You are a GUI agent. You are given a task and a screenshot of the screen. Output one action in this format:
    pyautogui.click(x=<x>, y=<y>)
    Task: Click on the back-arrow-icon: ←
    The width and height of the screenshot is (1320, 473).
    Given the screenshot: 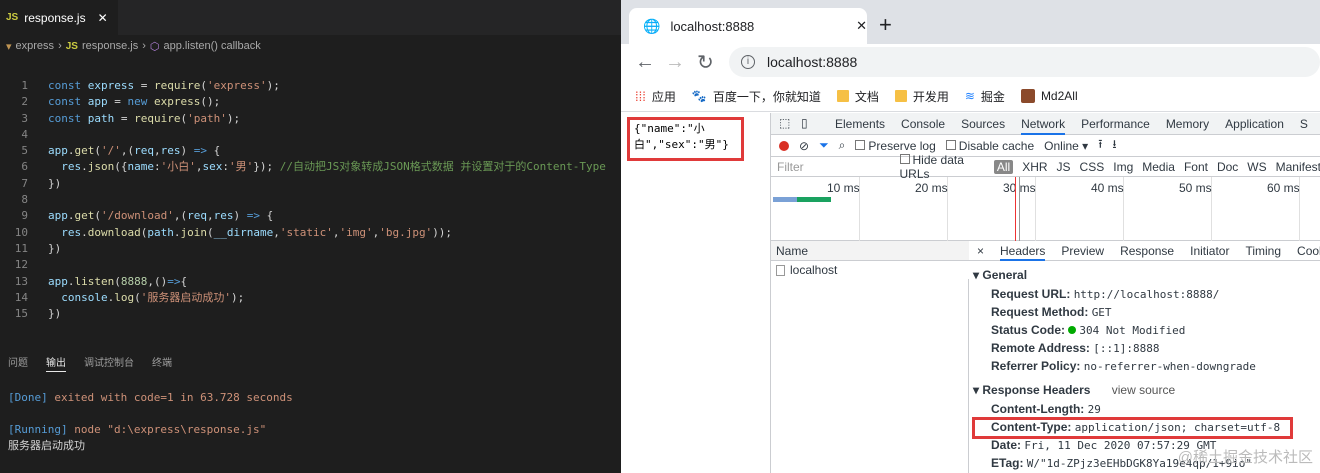 What is the action you would take?
    pyautogui.click(x=645, y=62)
    